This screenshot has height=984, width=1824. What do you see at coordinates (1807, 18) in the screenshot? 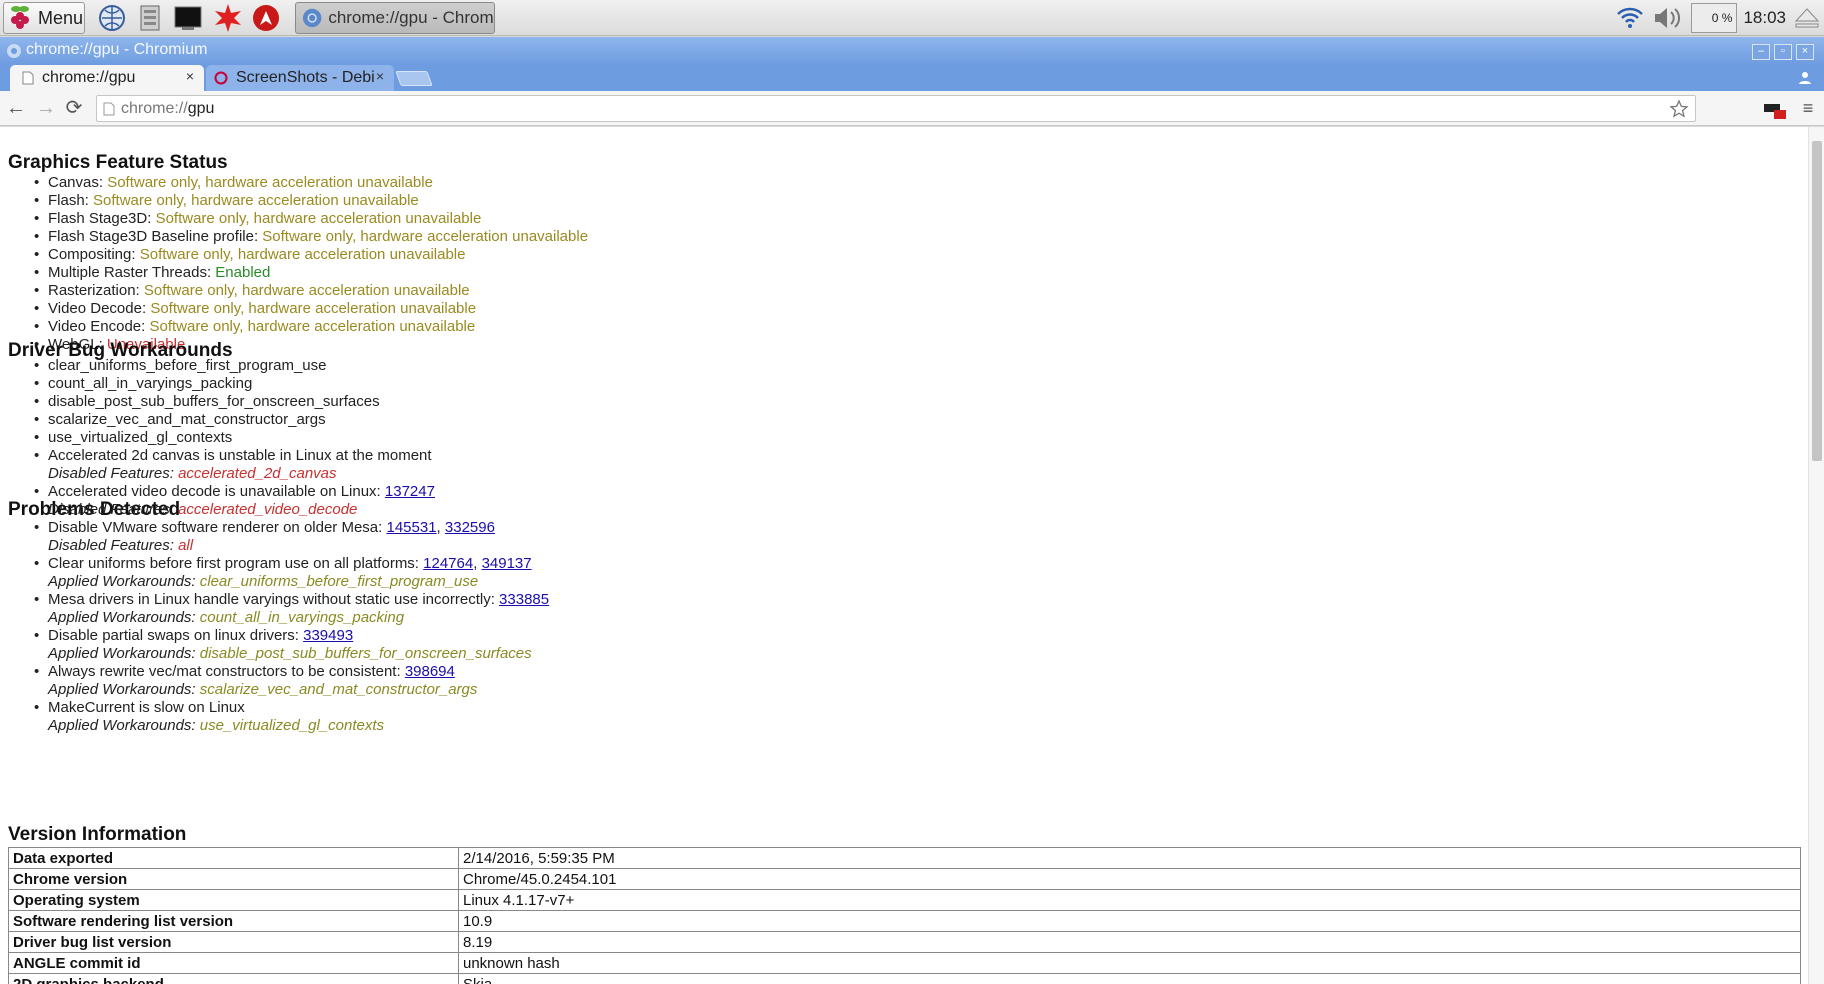
I see `eject-icon` at bounding box center [1807, 18].